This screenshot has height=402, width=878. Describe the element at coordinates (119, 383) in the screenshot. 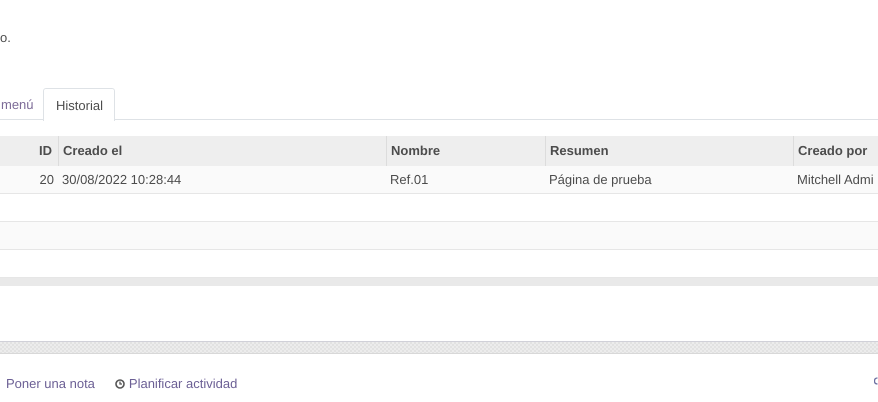

I see `clock-icon` at that location.